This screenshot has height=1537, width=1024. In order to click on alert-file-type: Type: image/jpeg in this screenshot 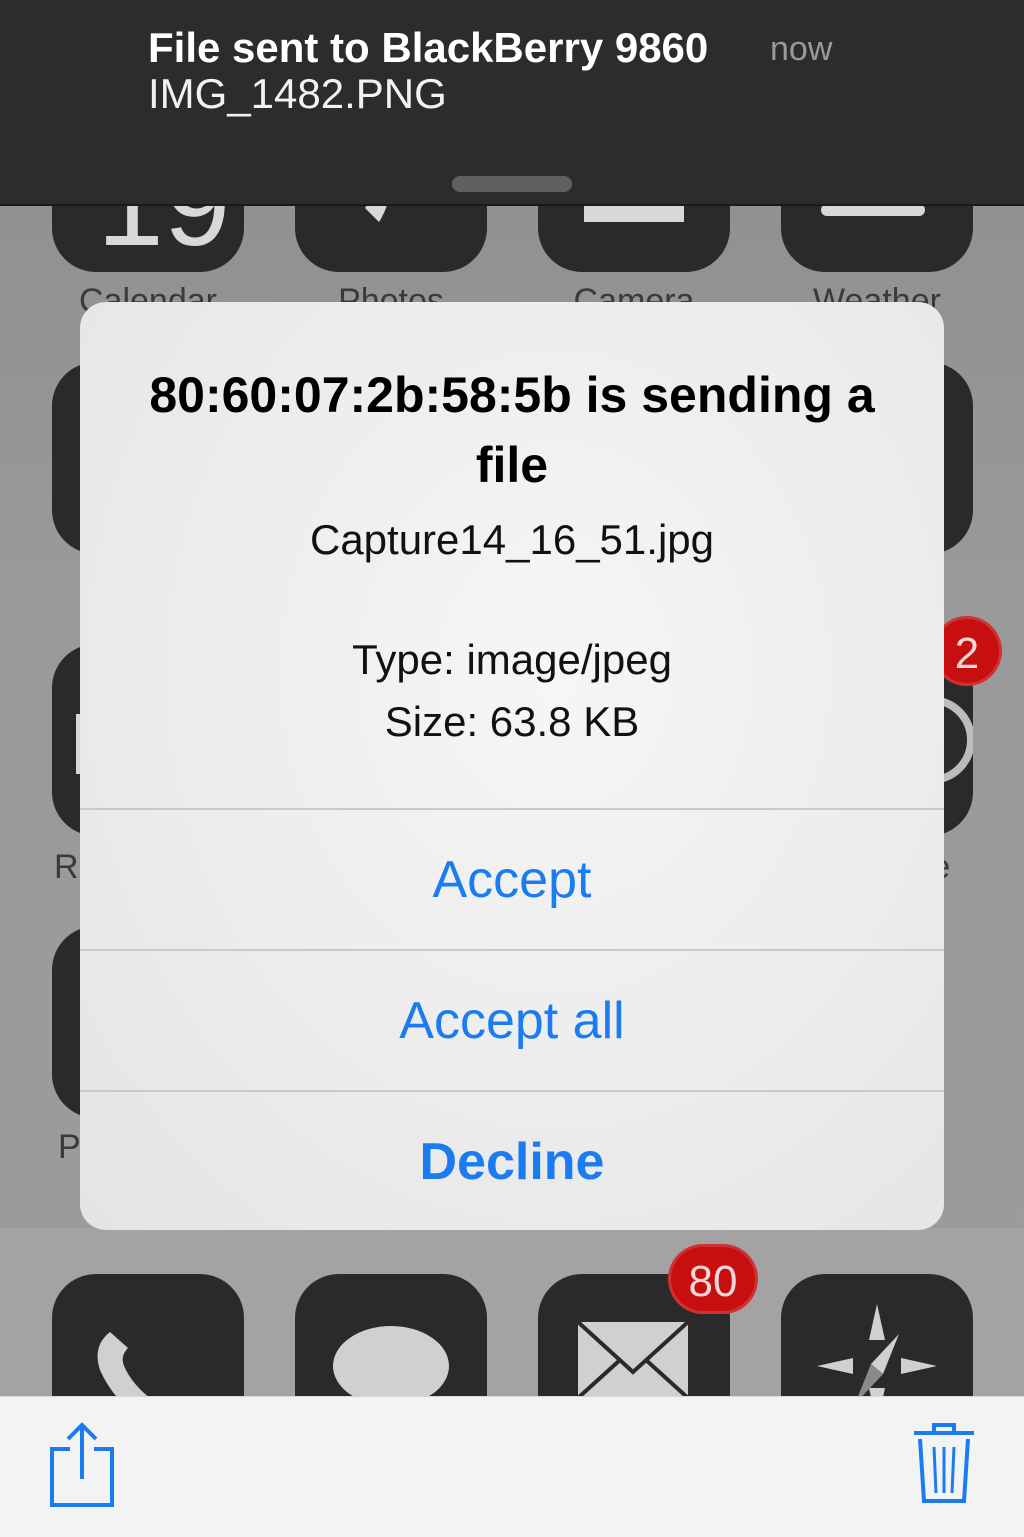, I will do `click(512, 659)`.